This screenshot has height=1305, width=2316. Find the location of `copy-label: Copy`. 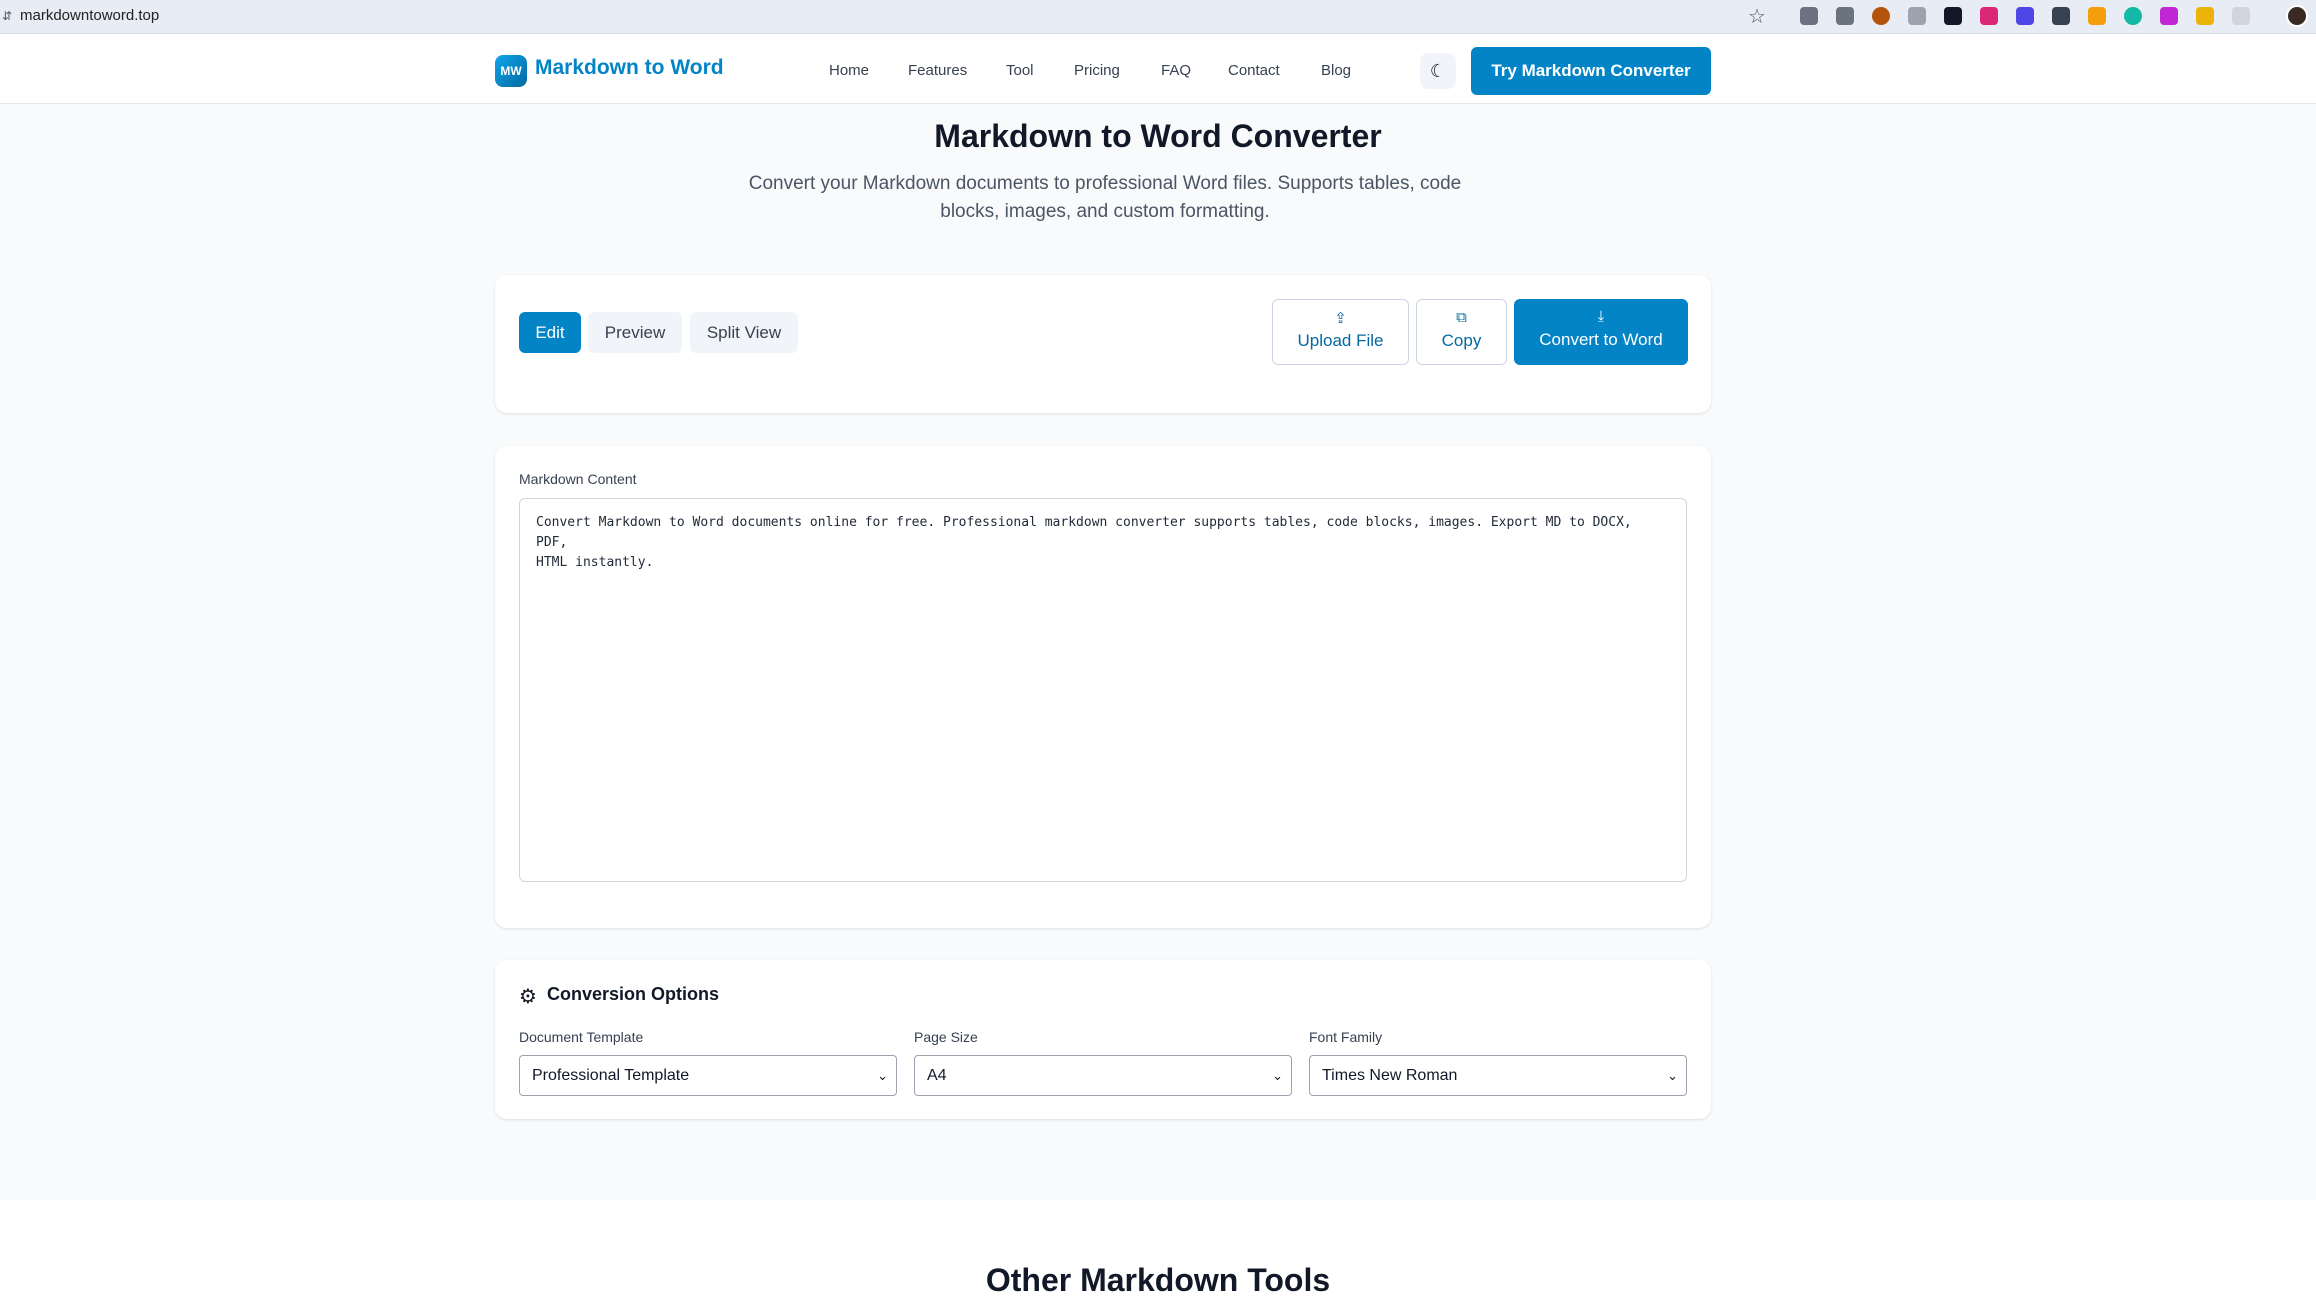

copy-label: Copy is located at coordinates (1461, 340).